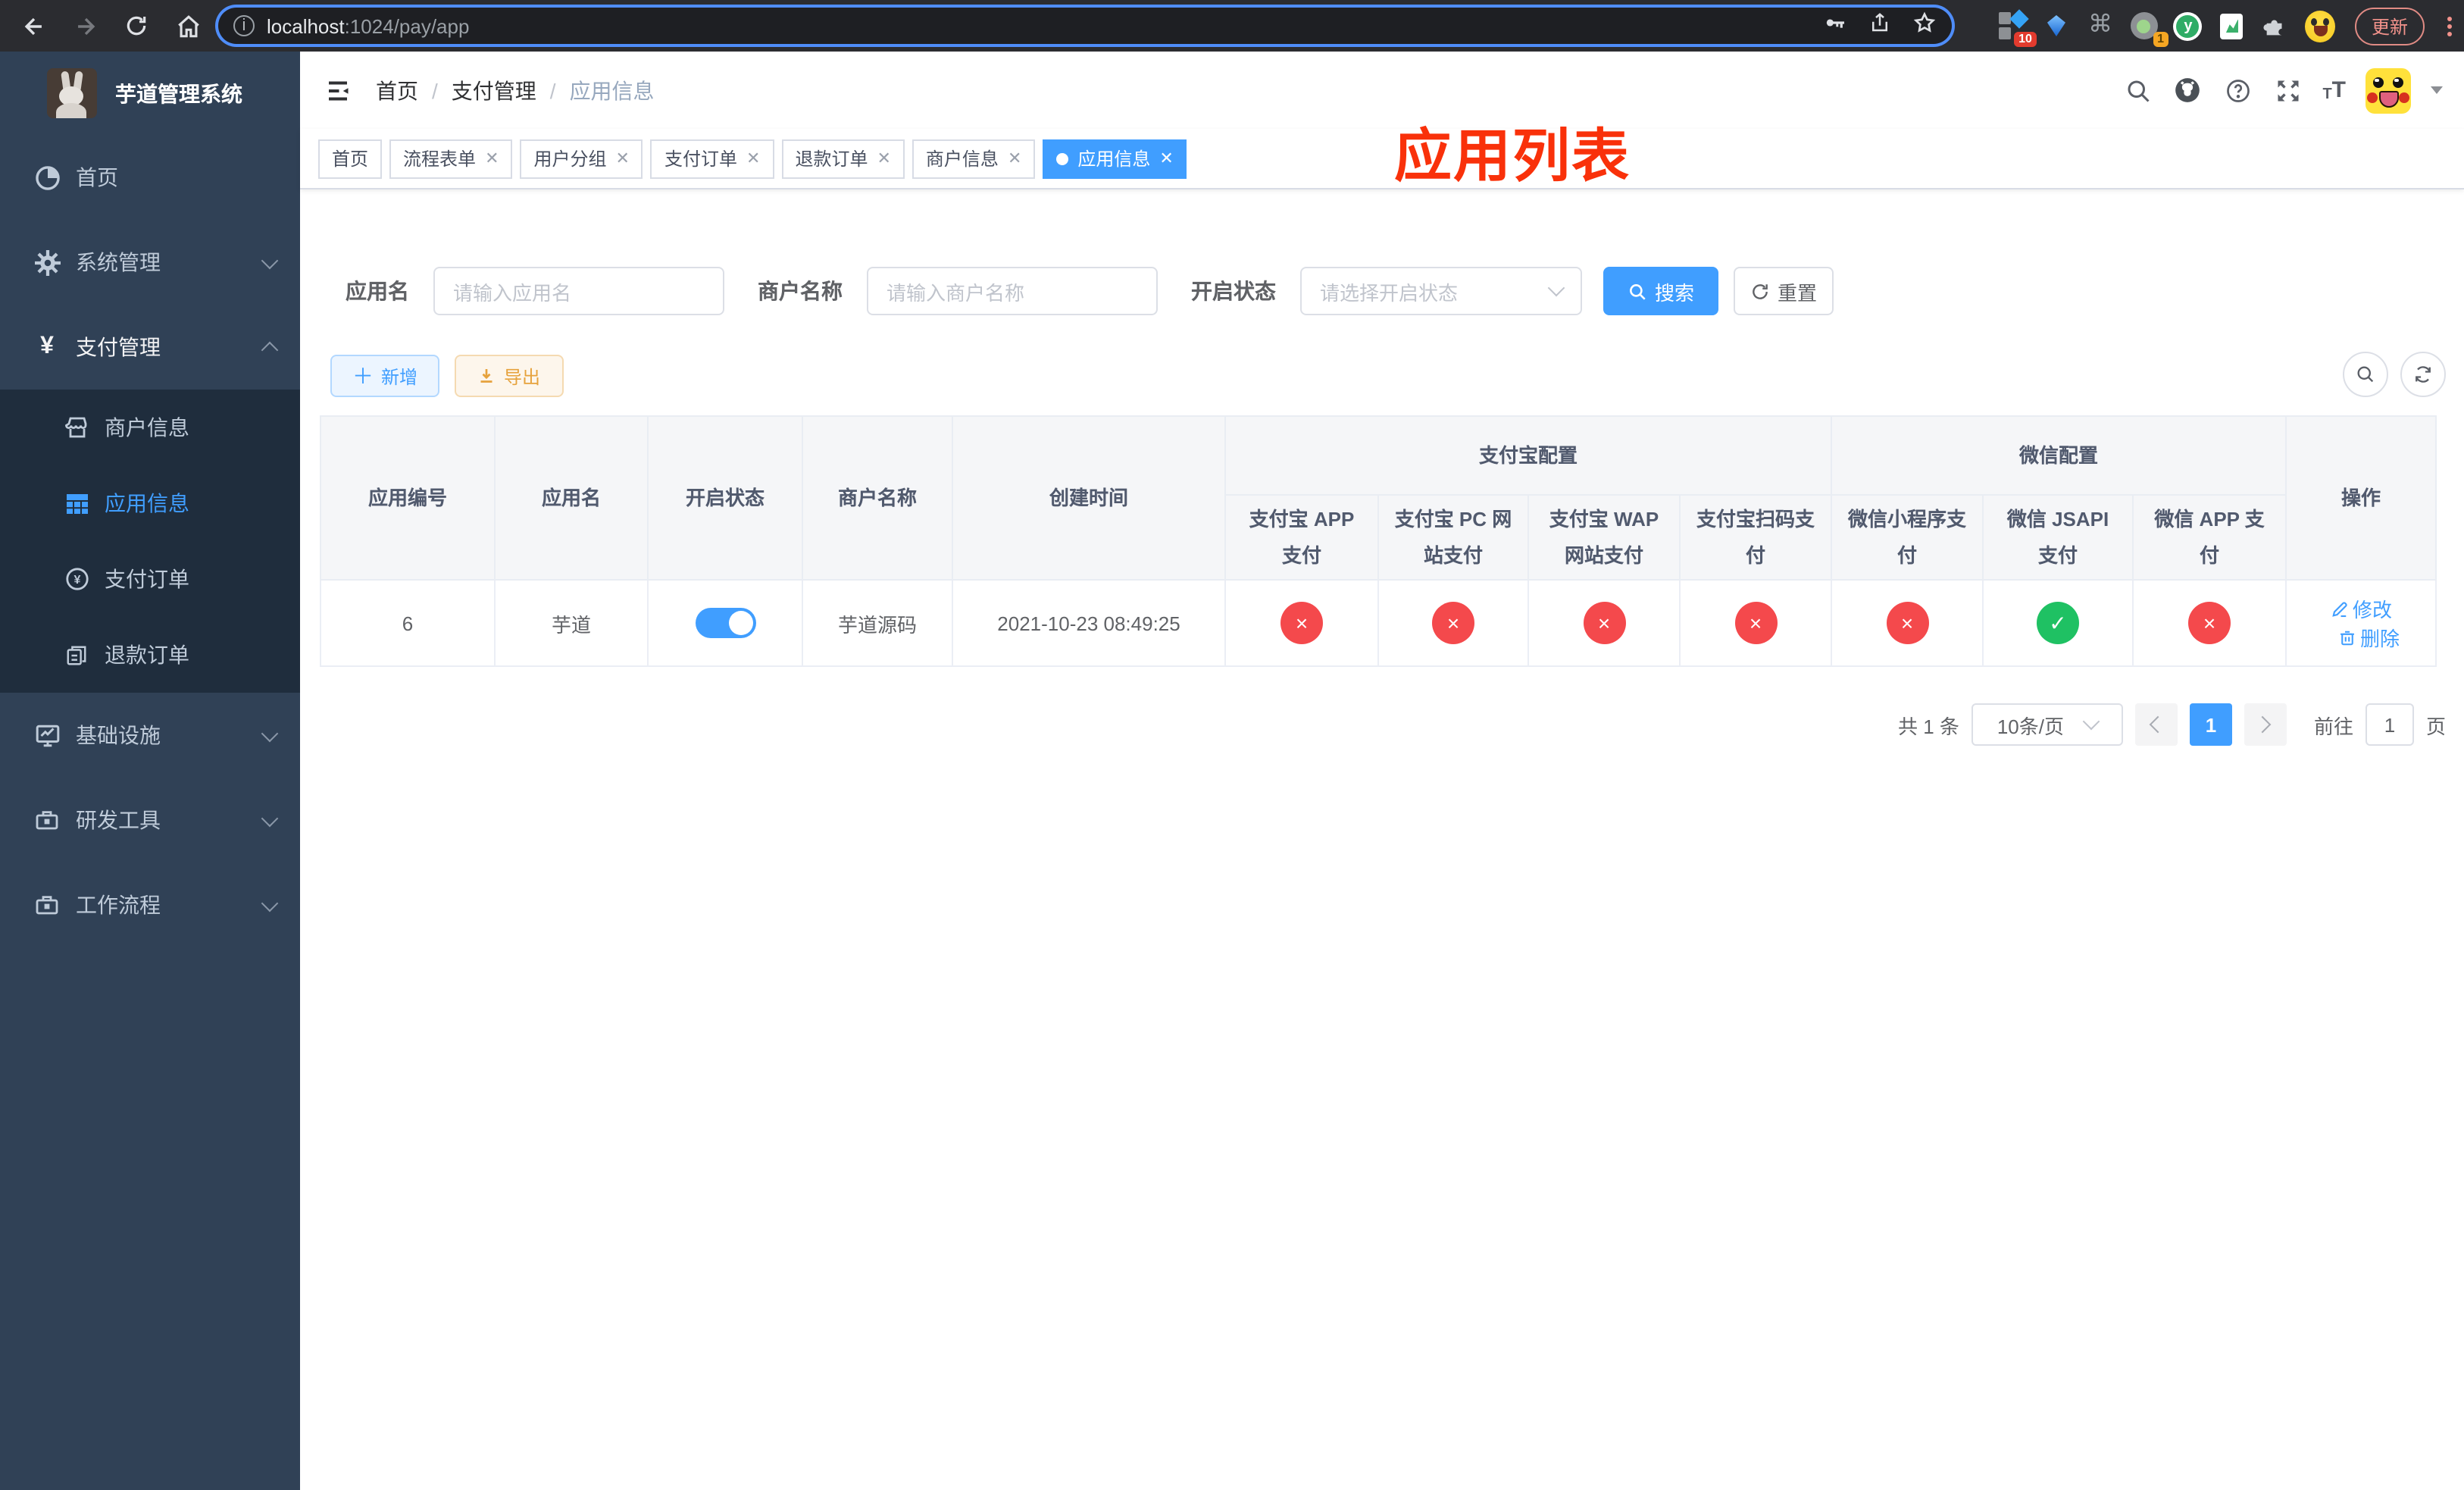  I want to click on search-icon, so click(2137, 90).